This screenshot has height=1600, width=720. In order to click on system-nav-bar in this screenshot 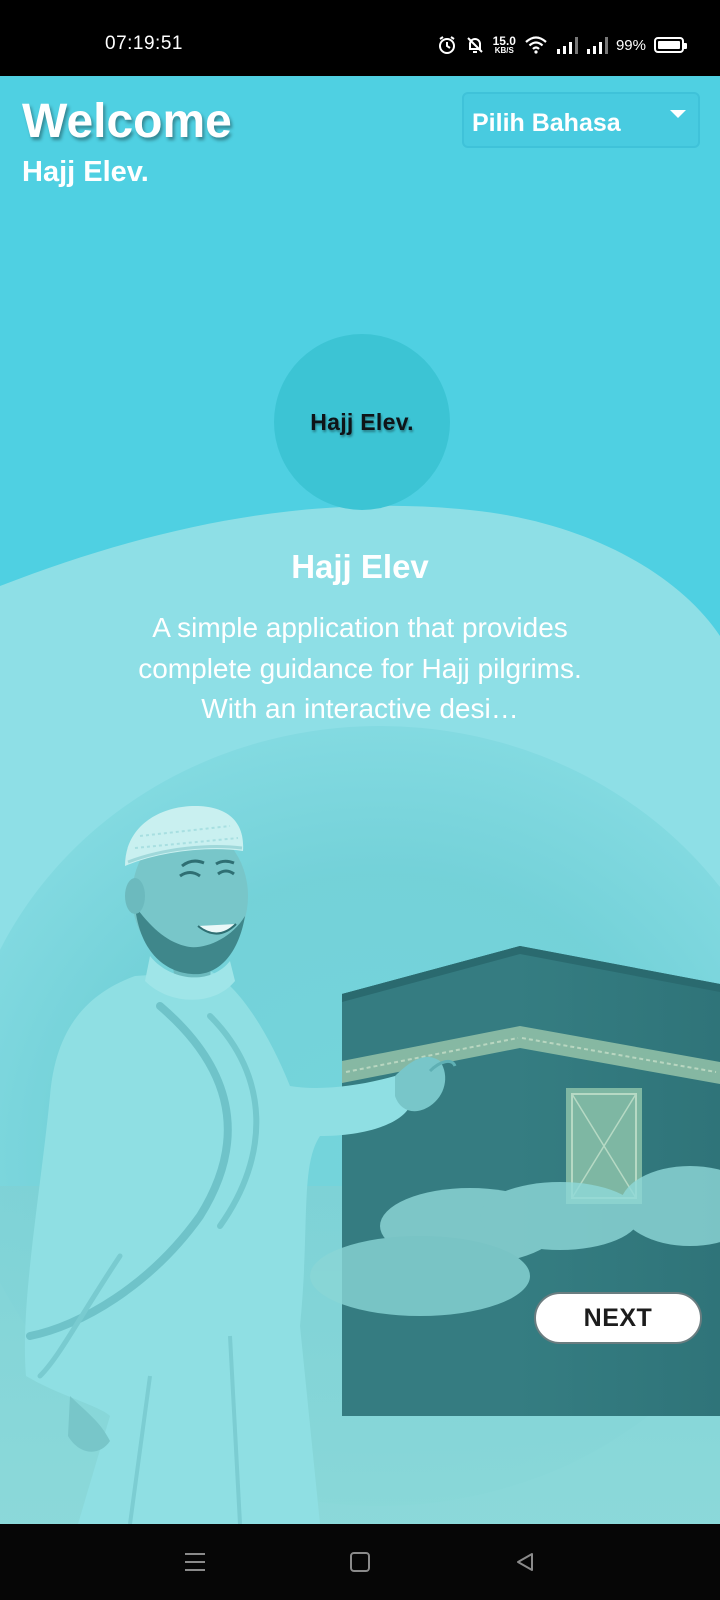, I will do `click(360, 1562)`.